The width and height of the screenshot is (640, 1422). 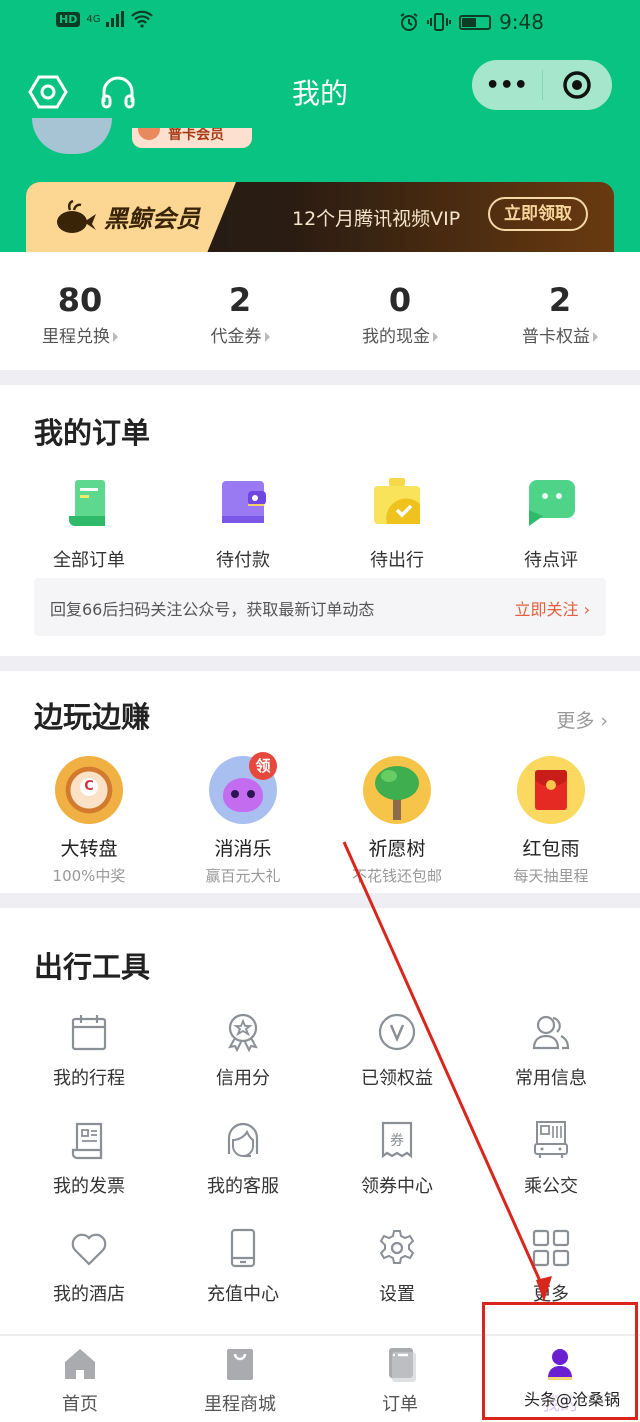 I want to click on users-icon, so click(x=551, y=1032).